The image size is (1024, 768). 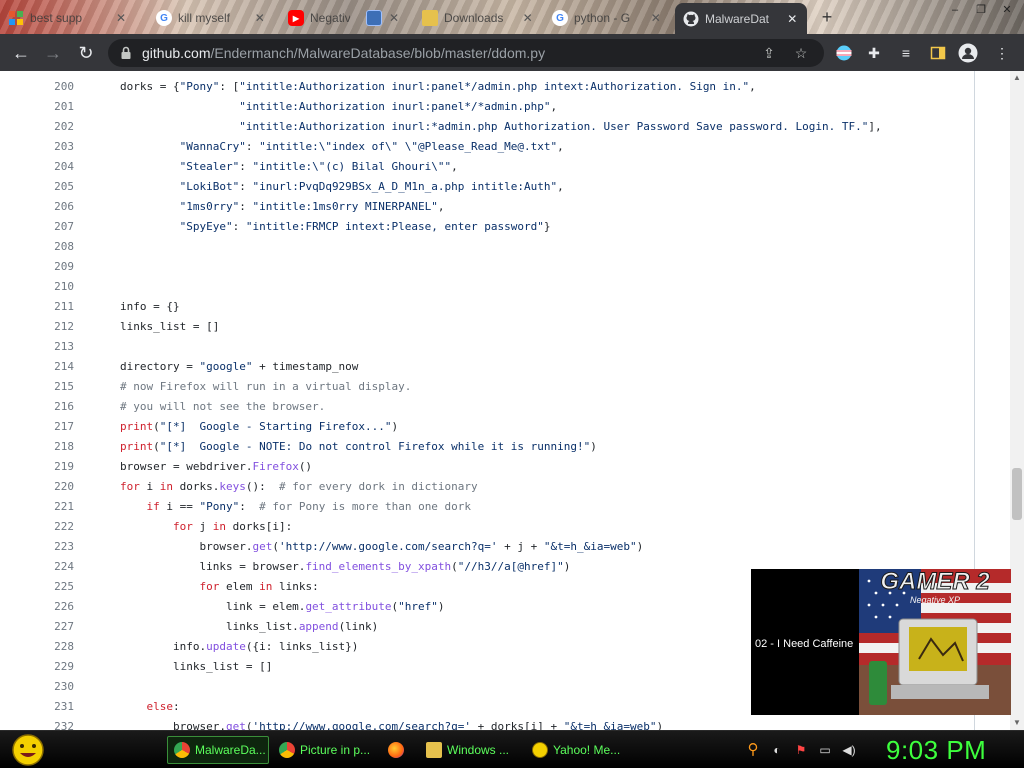 What do you see at coordinates (223, 406) in the screenshot?
I see `code-text: # you will not see the browser.` at bounding box center [223, 406].